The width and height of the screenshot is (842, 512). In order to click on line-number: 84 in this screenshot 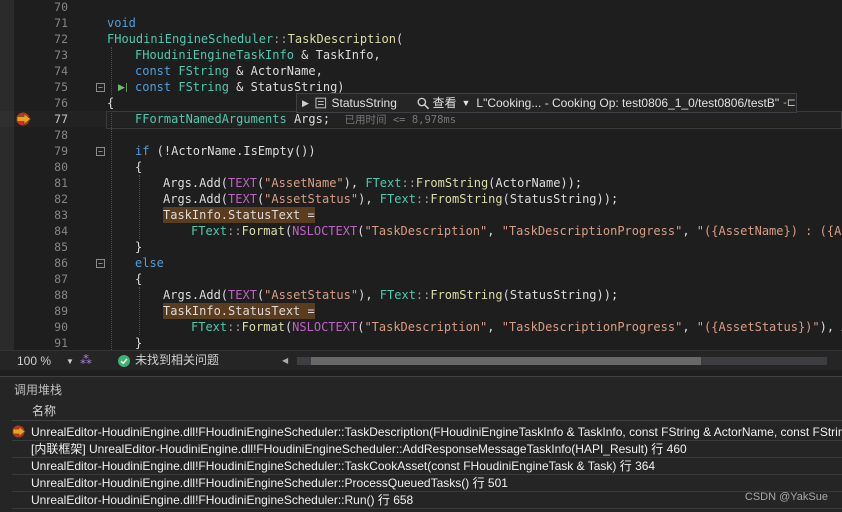, I will do `click(61, 231)`.